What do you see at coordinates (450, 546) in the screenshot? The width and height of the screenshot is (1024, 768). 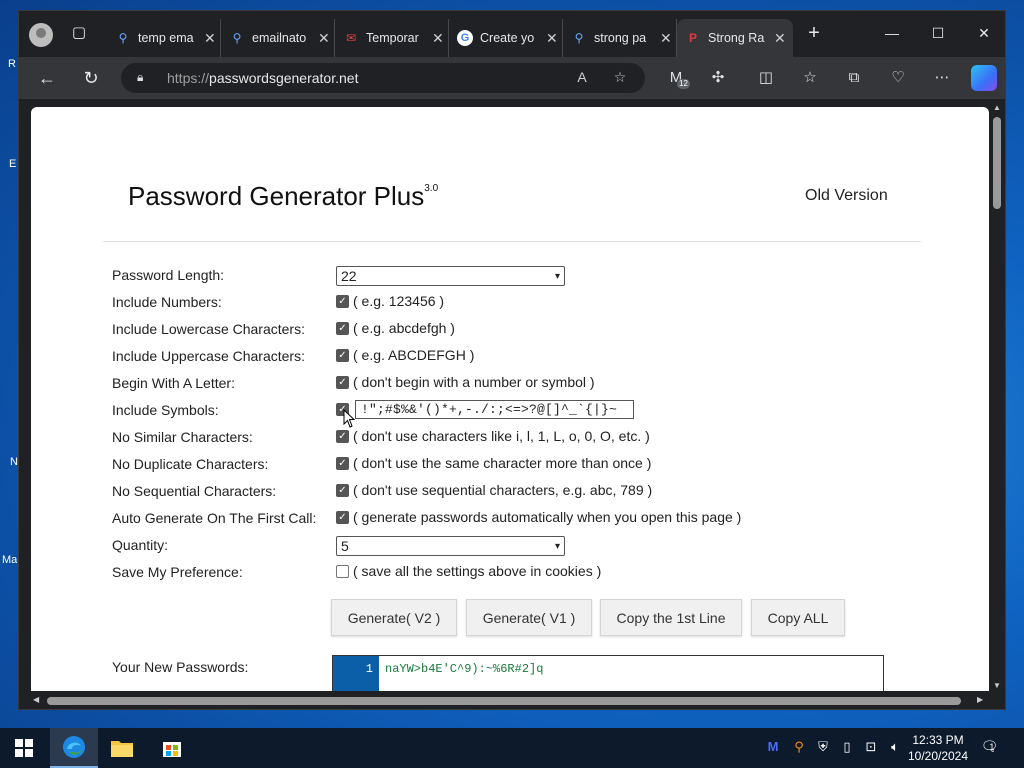 I see `quantity-select: 5 ▾` at bounding box center [450, 546].